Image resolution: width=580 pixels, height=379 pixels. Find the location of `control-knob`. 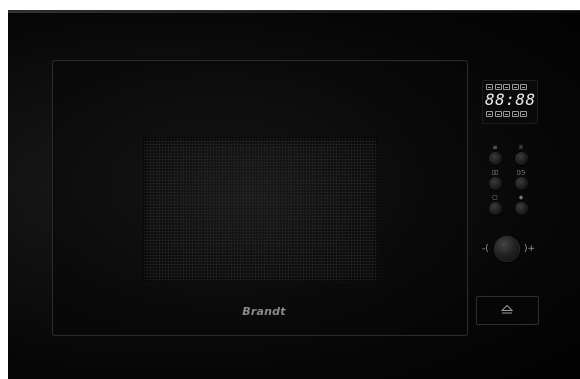

control-knob is located at coordinates (507, 249).